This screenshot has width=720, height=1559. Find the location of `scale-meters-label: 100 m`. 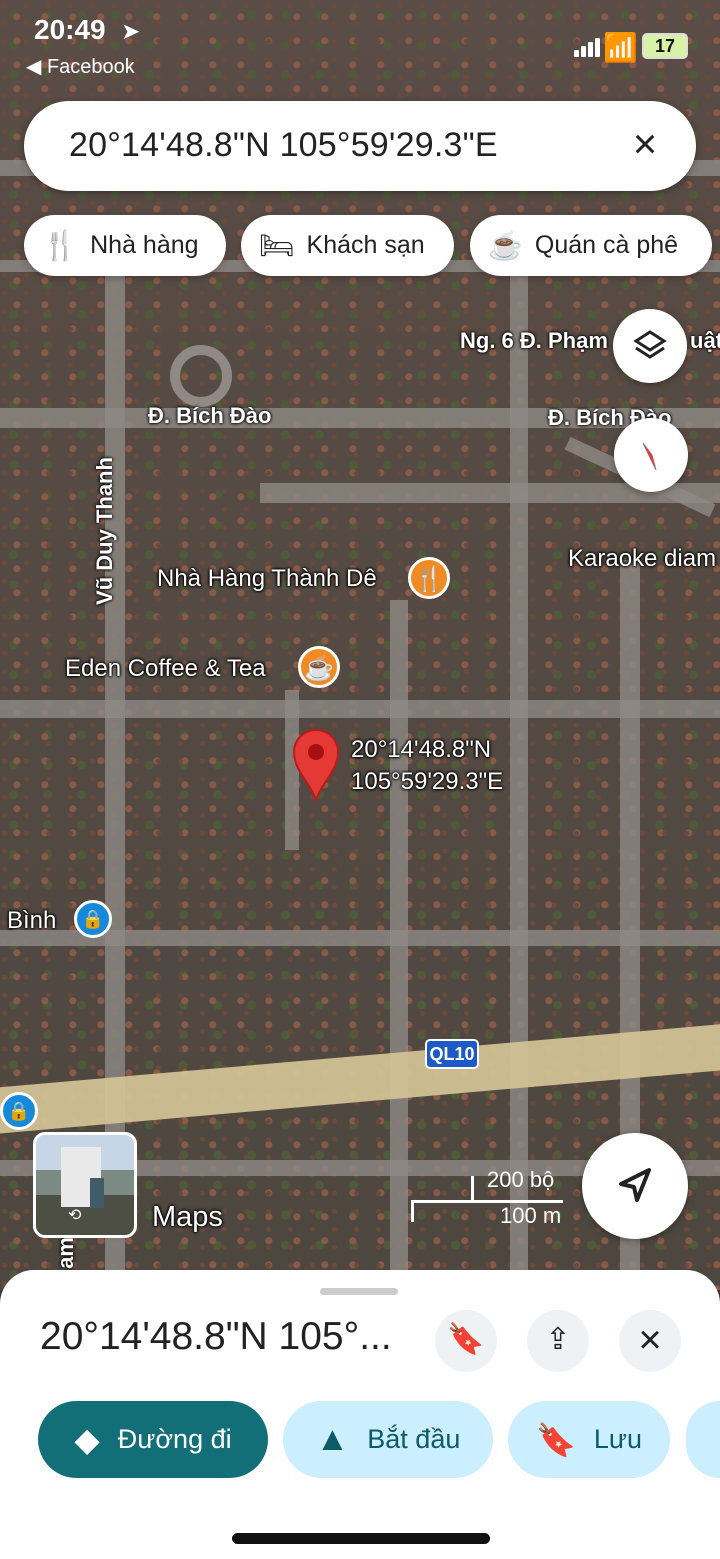

scale-meters-label: 100 m is located at coordinates (531, 1215).